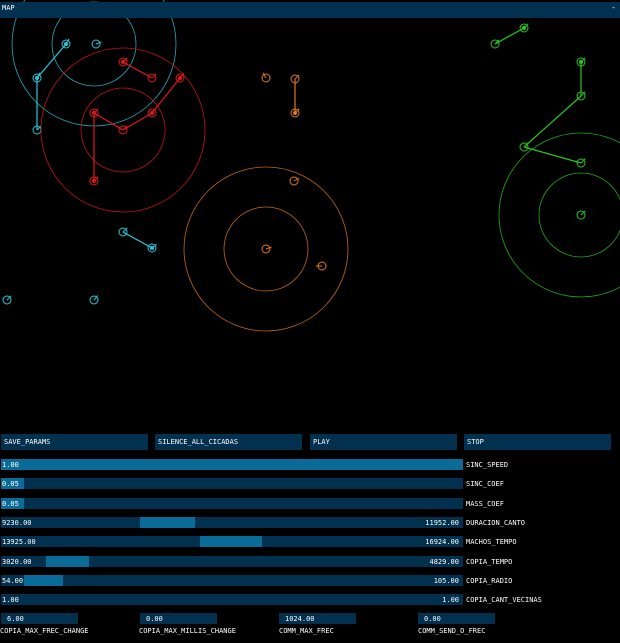 The width and height of the screenshot is (620, 643). Describe the element at coordinates (450, 600) in the screenshot. I see `copia-cant-vecinas-max-value: 1.00` at that location.